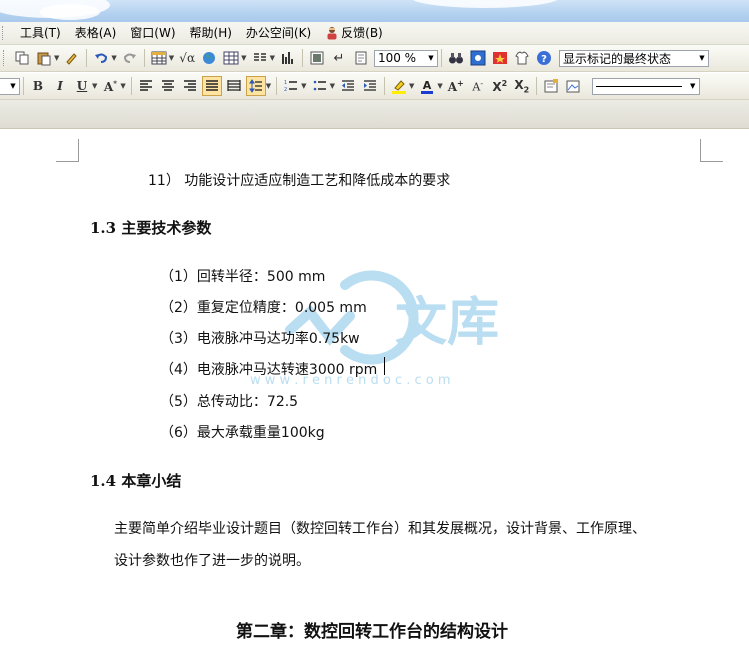  What do you see at coordinates (405, 58) in the screenshot?
I see `zoom-combobox: 100 % ▼` at bounding box center [405, 58].